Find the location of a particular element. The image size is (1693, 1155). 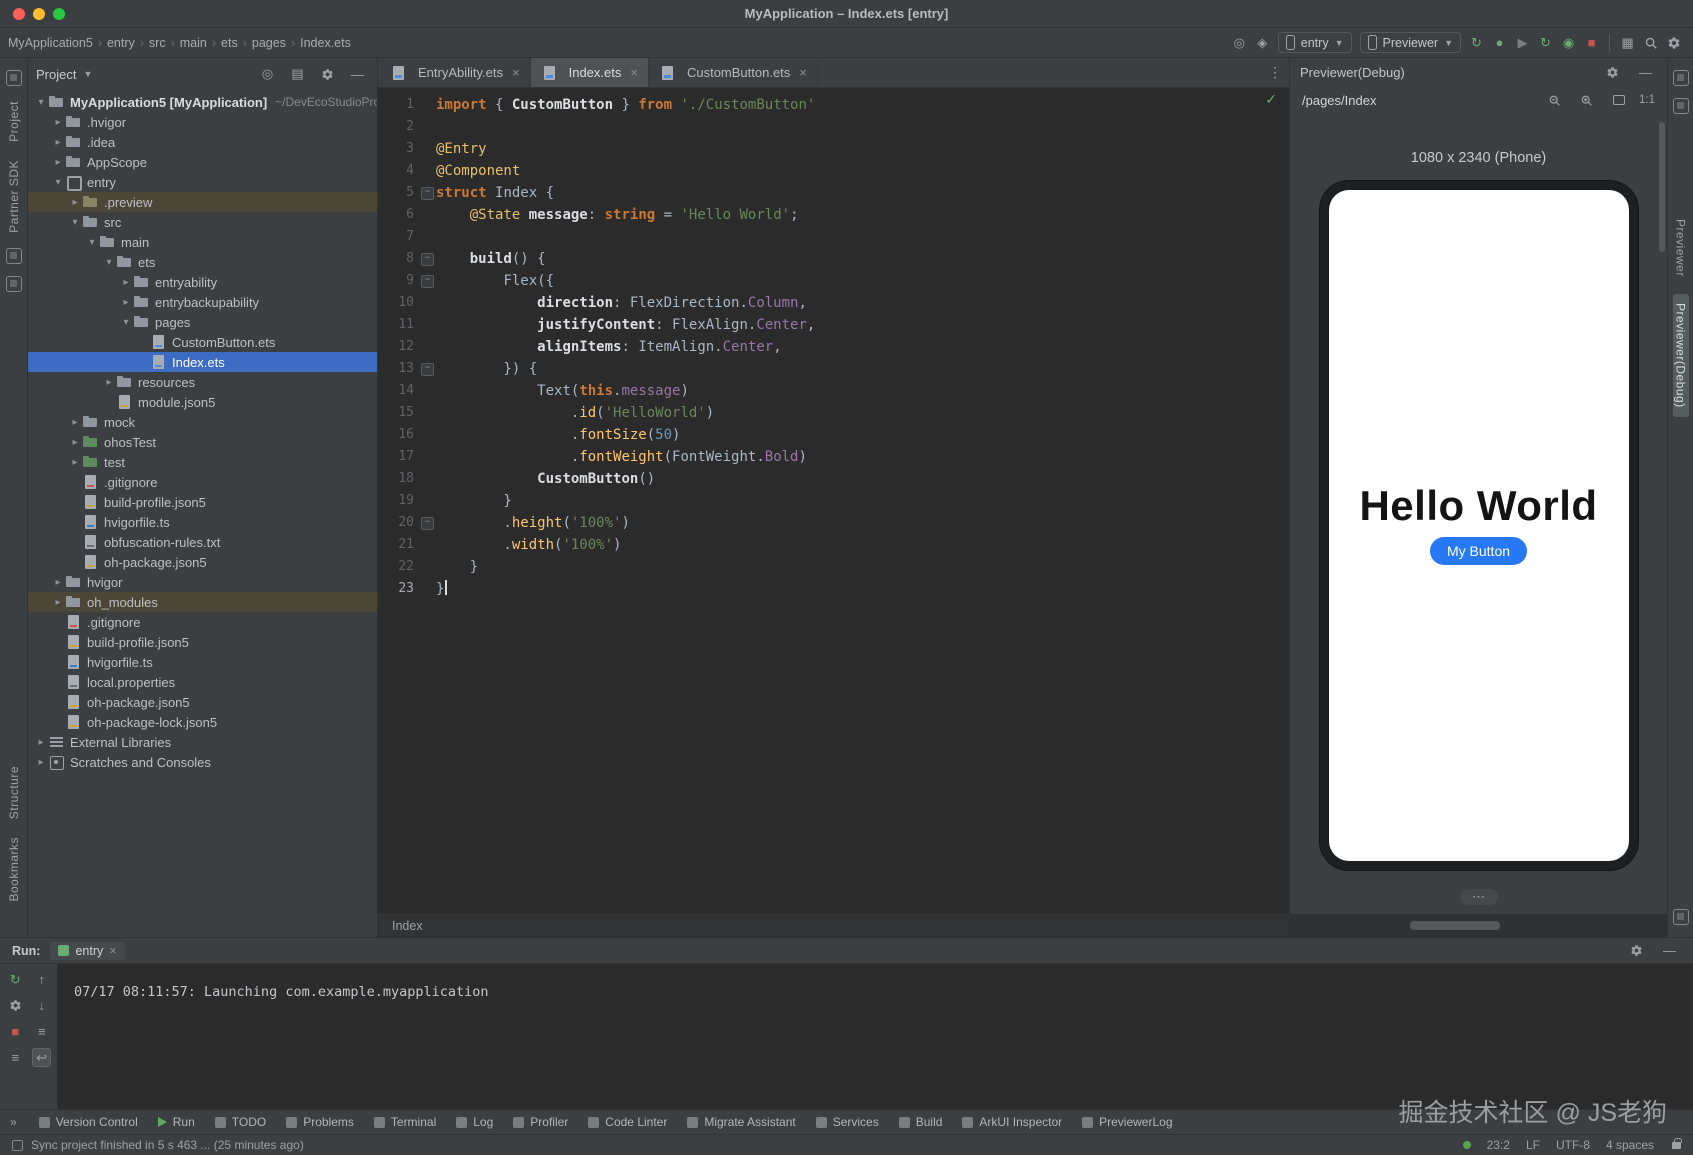

tree-item-custombutton-ets: CustomButton.ets is located at coordinates (202, 342).